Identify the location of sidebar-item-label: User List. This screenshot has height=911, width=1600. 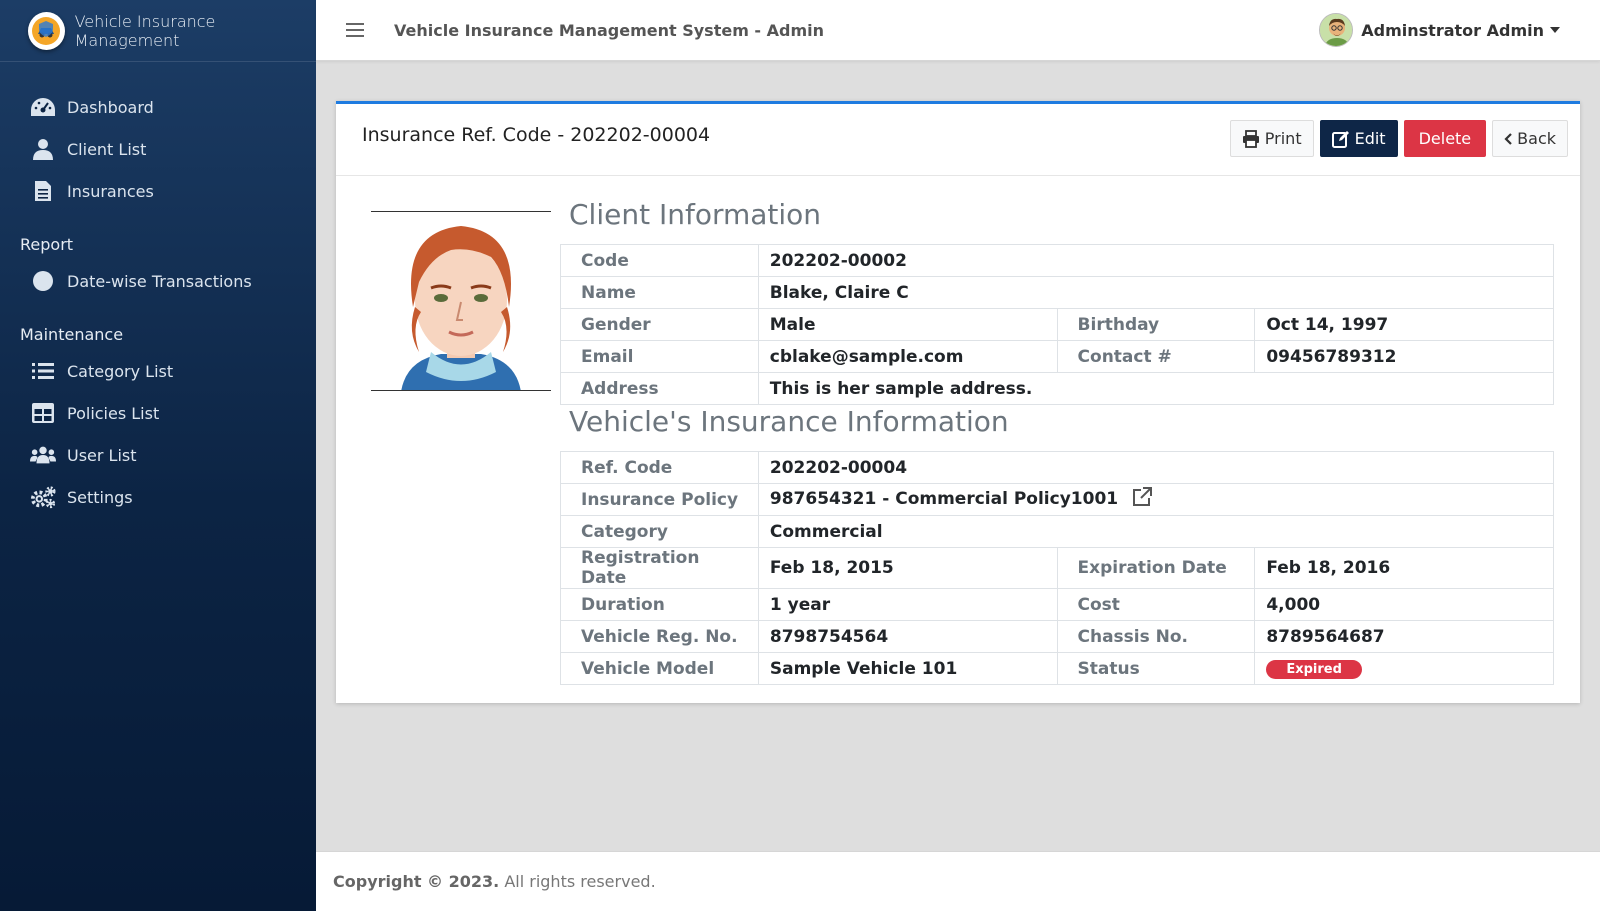
(102, 455).